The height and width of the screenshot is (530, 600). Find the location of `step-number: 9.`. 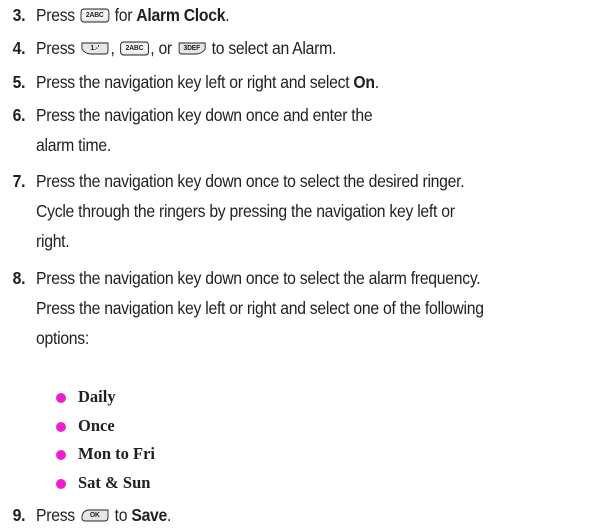

step-number: 9. is located at coordinates (19, 515).